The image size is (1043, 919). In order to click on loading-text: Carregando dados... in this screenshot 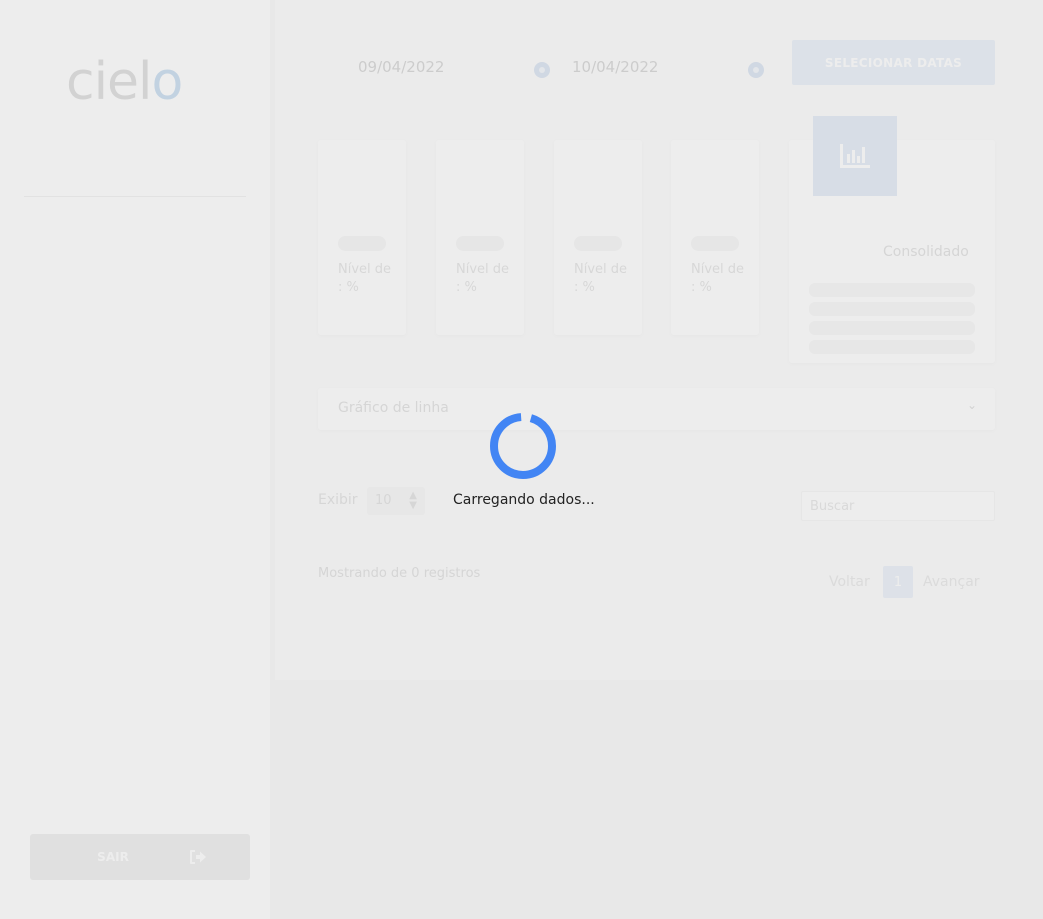, I will do `click(524, 500)`.